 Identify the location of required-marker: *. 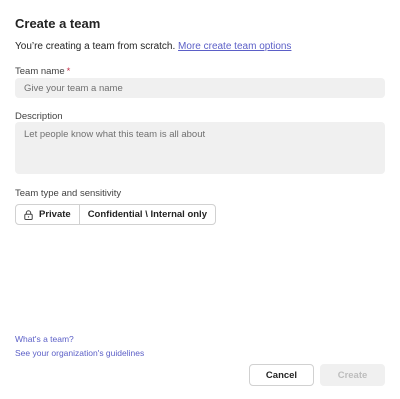
(68, 71).